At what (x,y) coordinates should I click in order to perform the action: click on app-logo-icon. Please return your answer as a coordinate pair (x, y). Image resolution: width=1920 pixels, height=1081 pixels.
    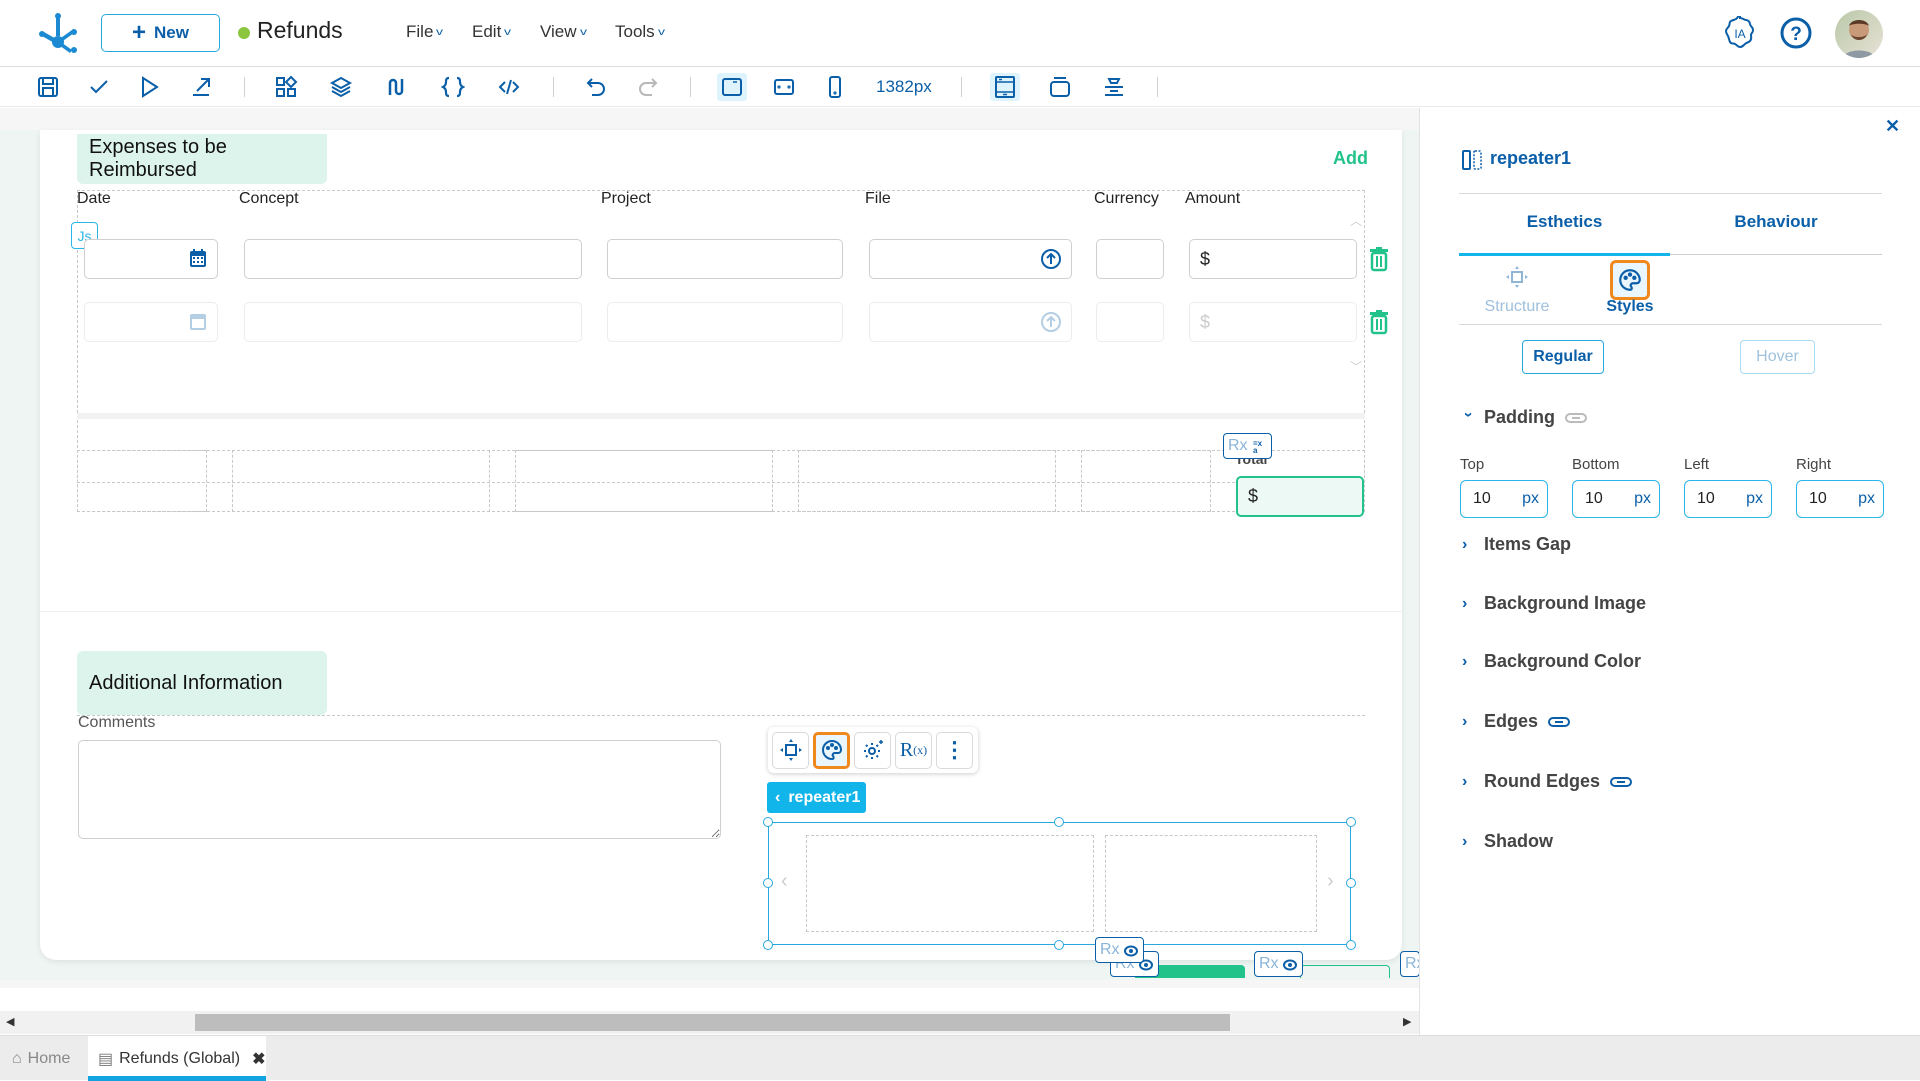
    Looking at the image, I should click on (58, 34).